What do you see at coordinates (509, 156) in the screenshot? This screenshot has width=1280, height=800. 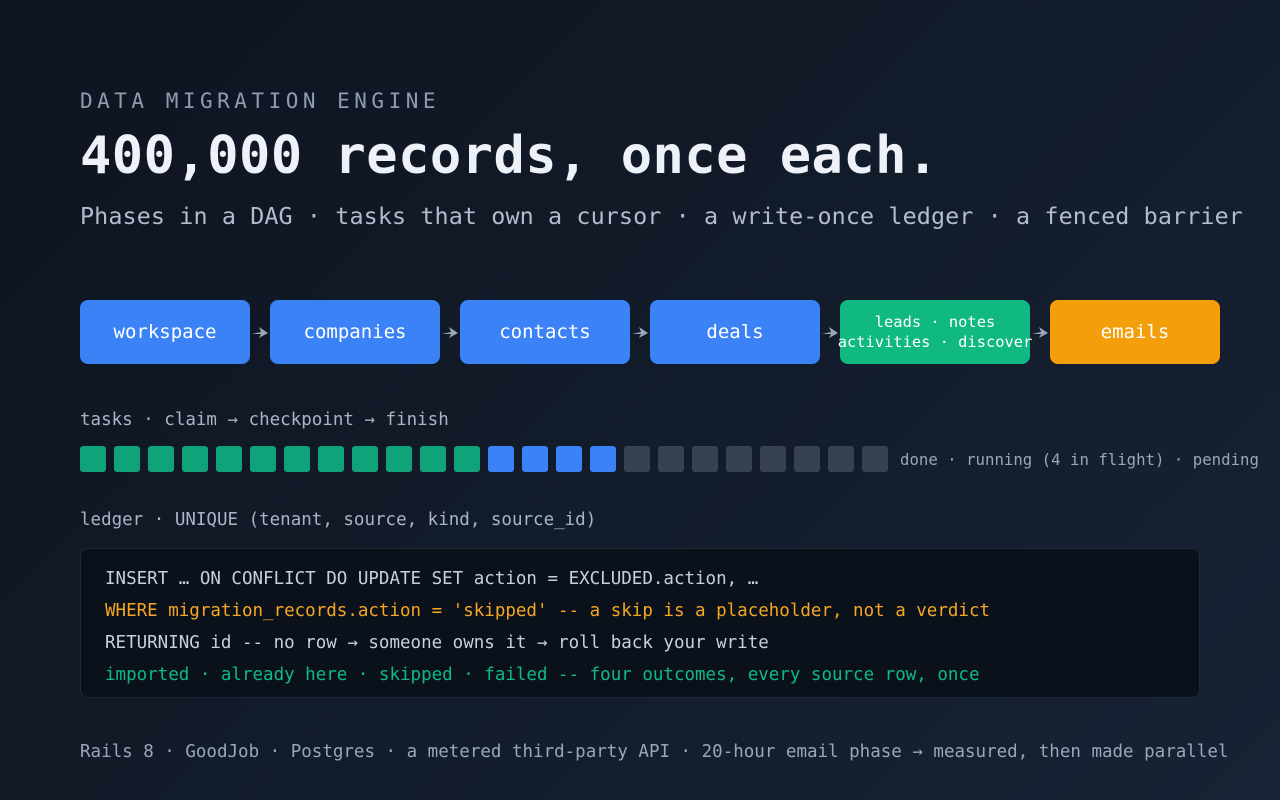 I see `page-title: 400,000 records, once each.` at bounding box center [509, 156].